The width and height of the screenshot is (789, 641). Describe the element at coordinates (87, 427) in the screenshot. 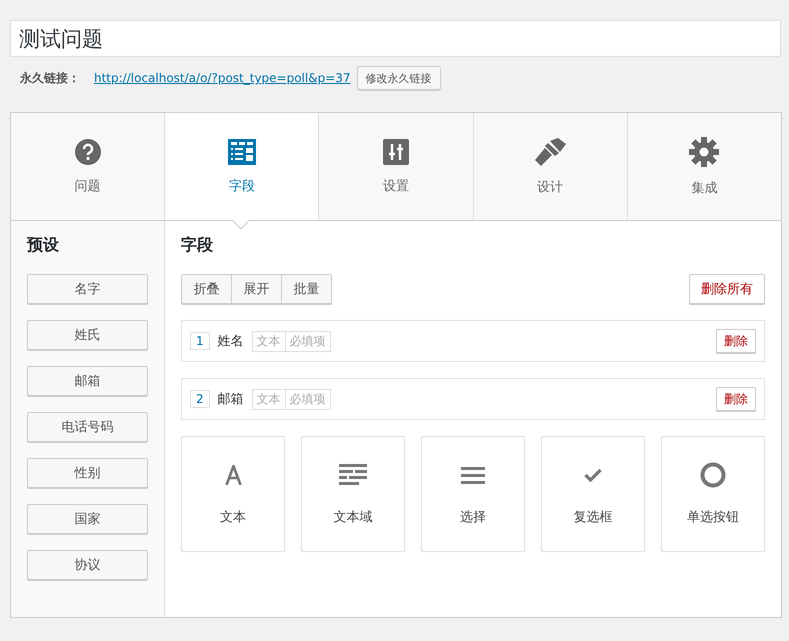

I see `preset-button: 电话号码` at that location.